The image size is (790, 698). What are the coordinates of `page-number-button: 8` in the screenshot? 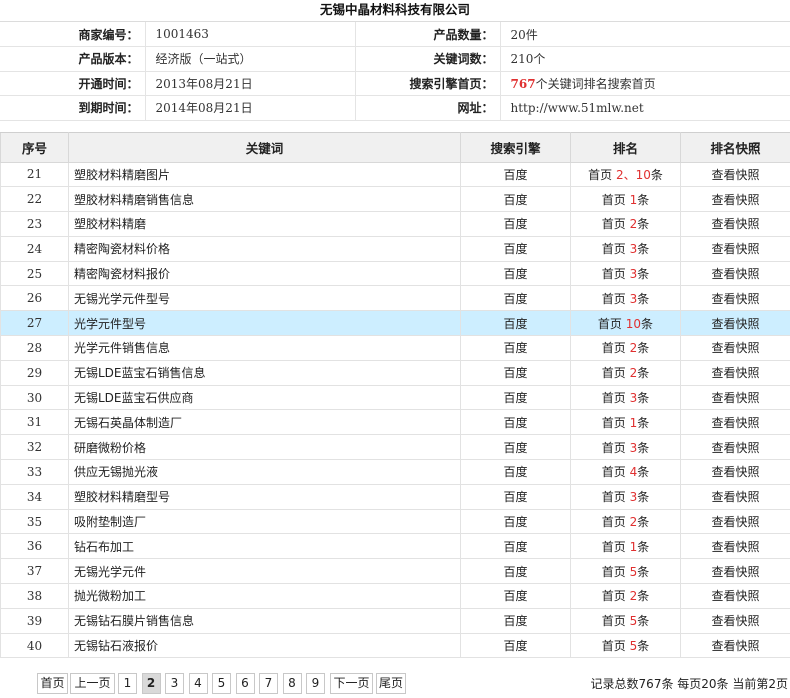 It's located at (292, 683).